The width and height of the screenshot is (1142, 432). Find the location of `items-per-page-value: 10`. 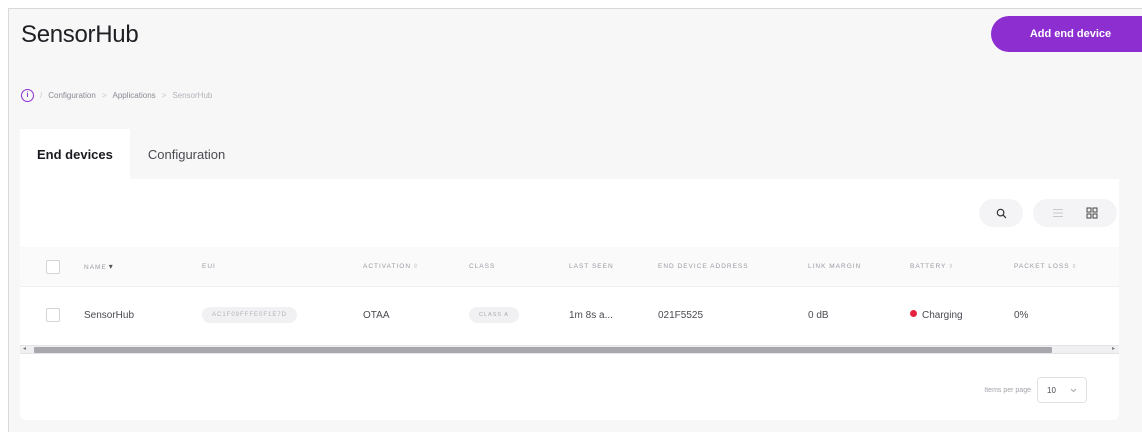

items-per-page-value: 10 is located at coordinates (1051, 390).